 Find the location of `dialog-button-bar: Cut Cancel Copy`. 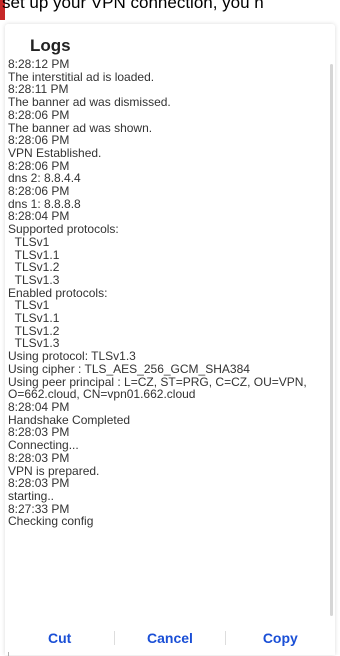

dialog-button-bar: Cut Cancel Copy is located at coordinates (170, 638).